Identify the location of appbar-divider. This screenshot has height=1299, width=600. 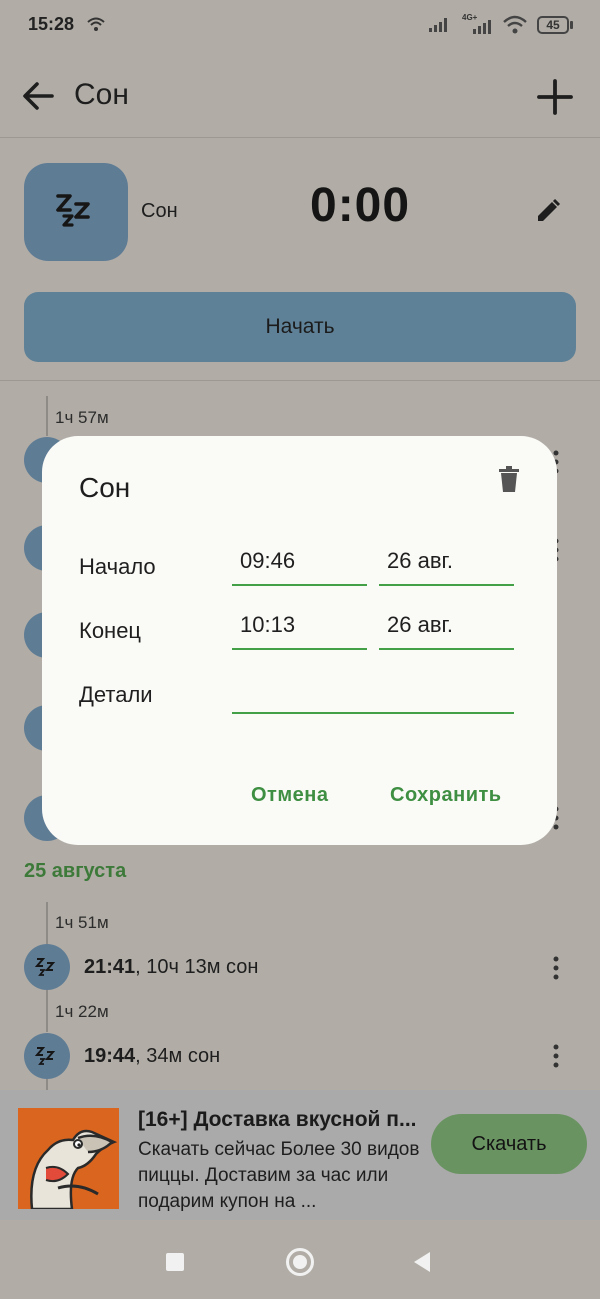
(300, 137).